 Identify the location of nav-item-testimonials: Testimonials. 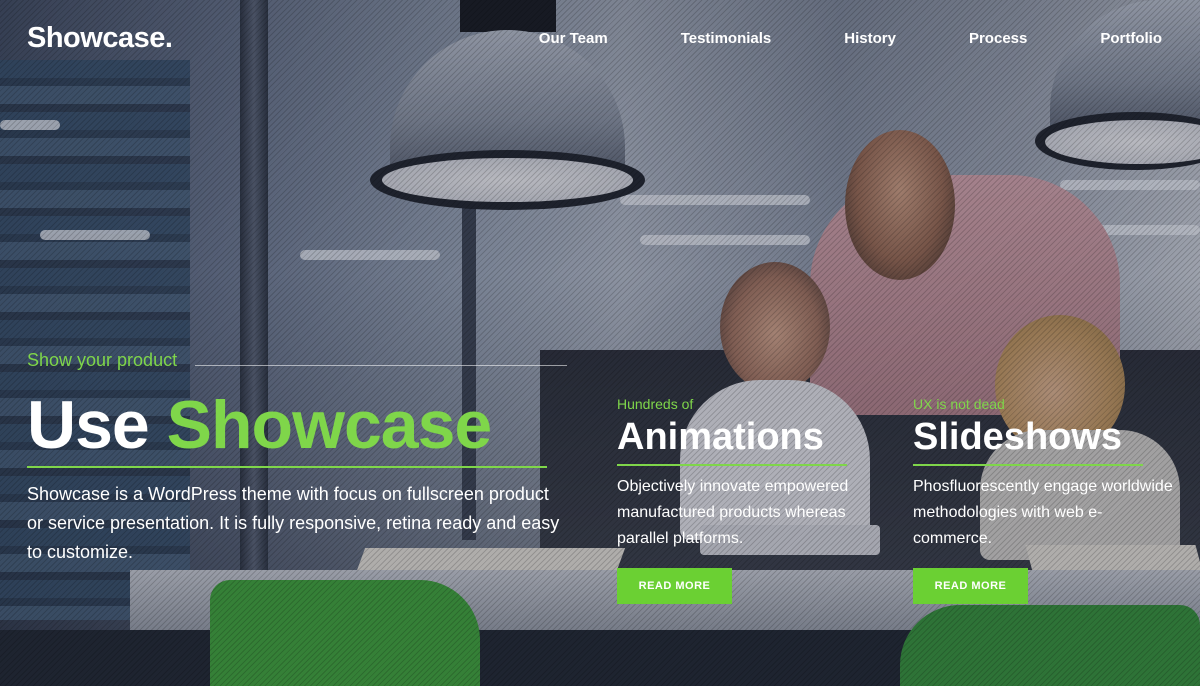
(726, 38).